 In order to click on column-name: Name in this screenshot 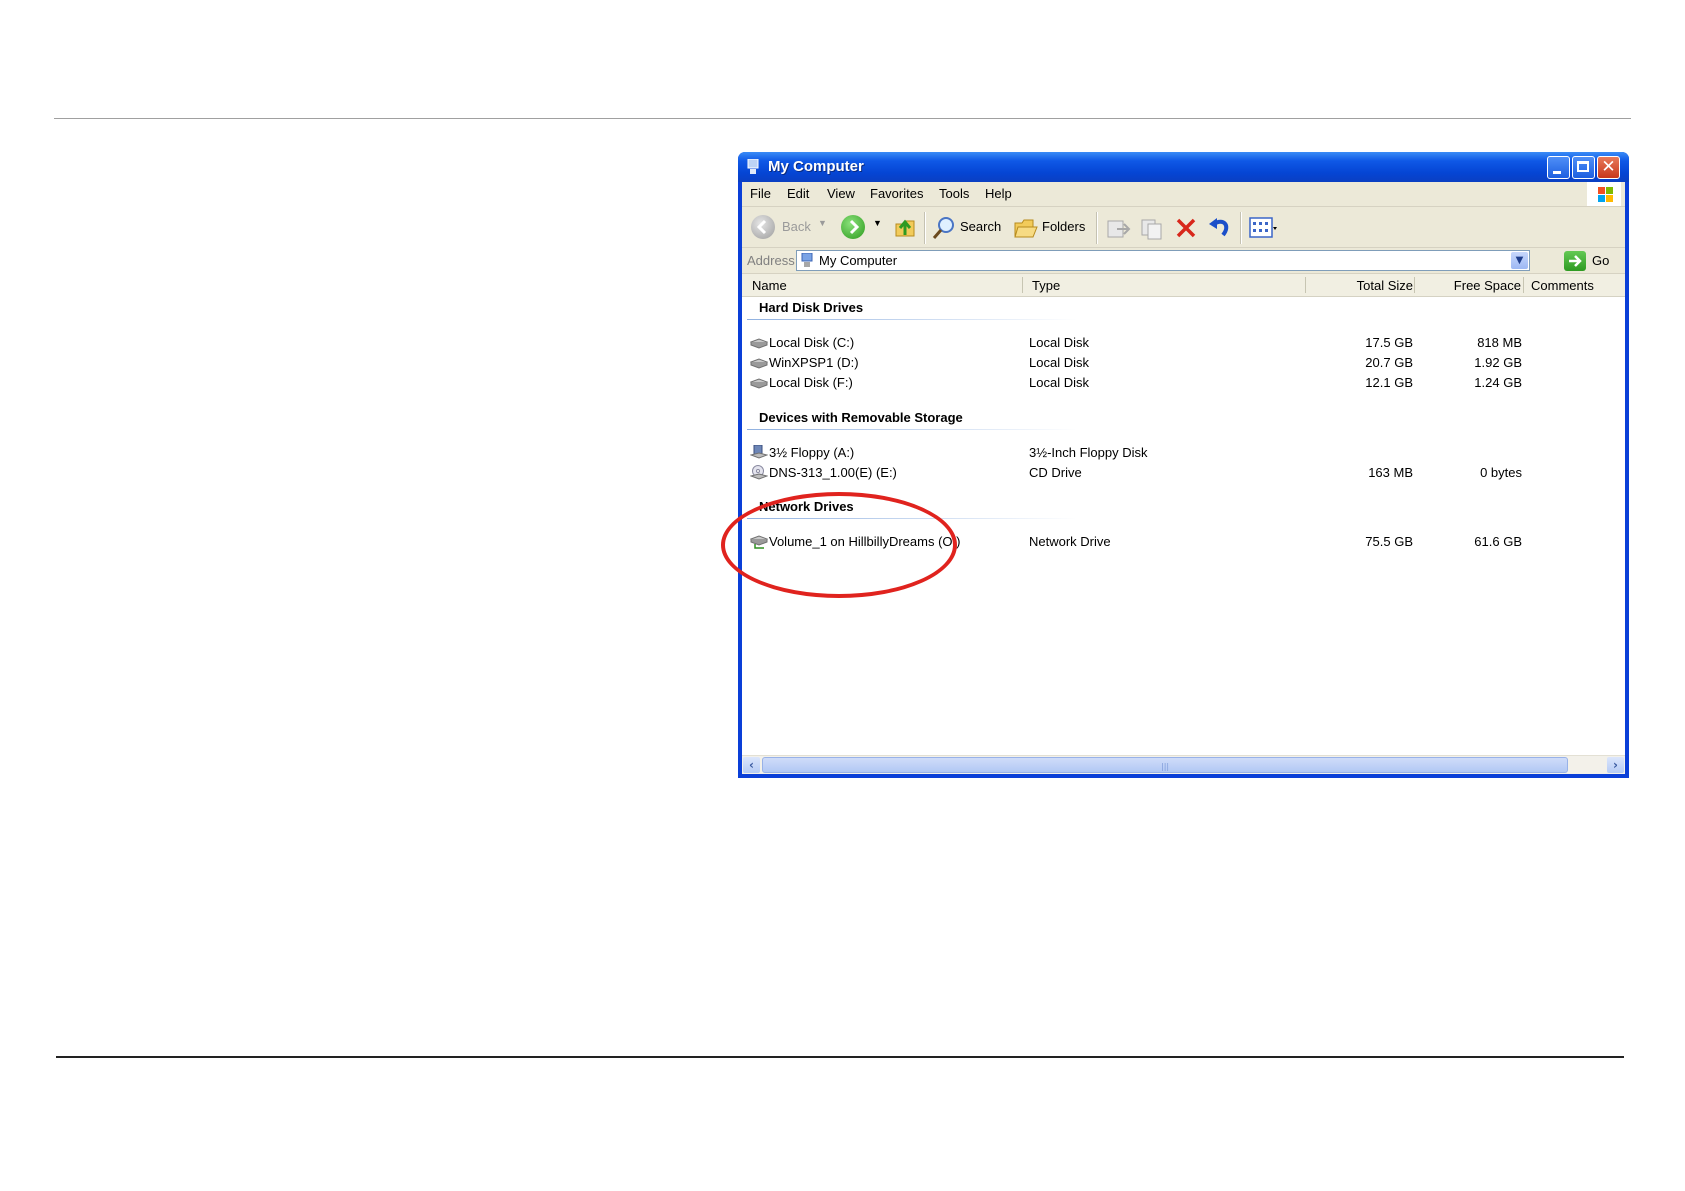, I will do `click(769, 285)`.